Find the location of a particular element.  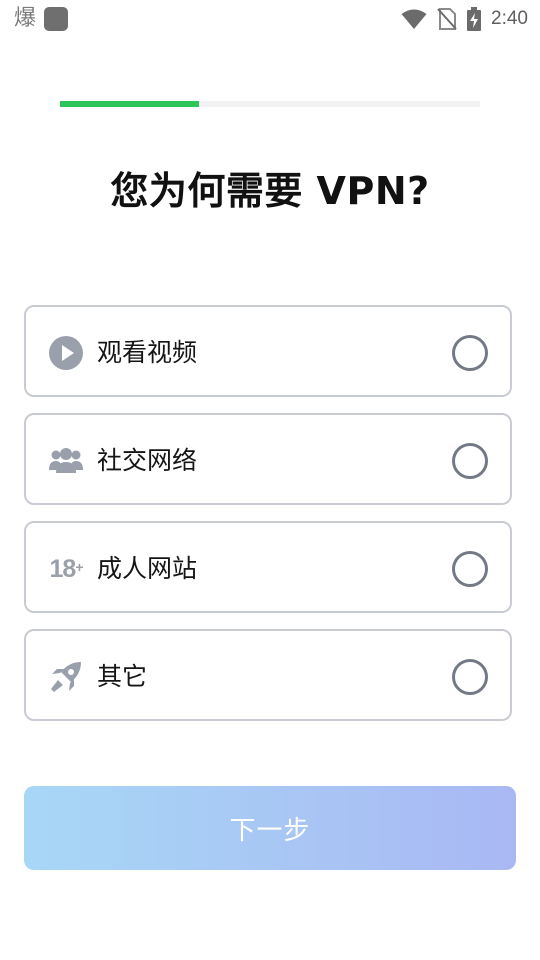

no-sim-icon is located at coordinates (447, 19).